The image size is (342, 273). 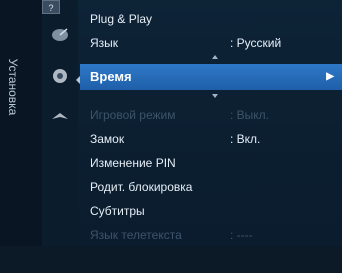 What do you see at coordinates (121, 19) in the screenshot?
I see `menu-item-label: Plug & Play` at bounding box center [121, 19].